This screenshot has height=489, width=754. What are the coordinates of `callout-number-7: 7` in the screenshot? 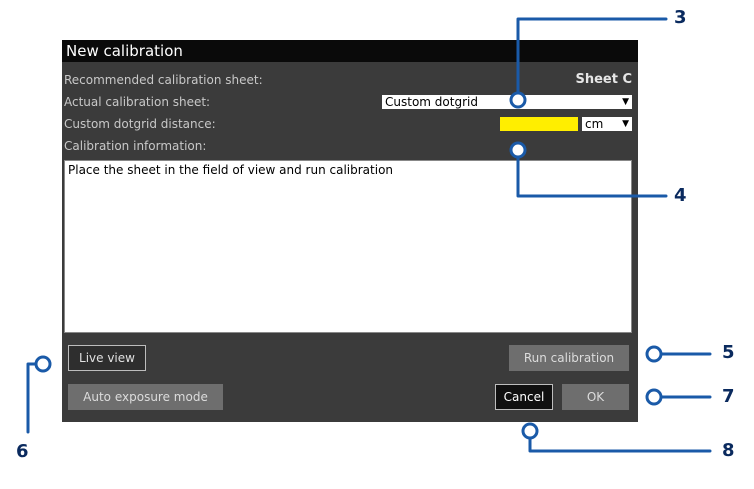 It's located at (728, 396).